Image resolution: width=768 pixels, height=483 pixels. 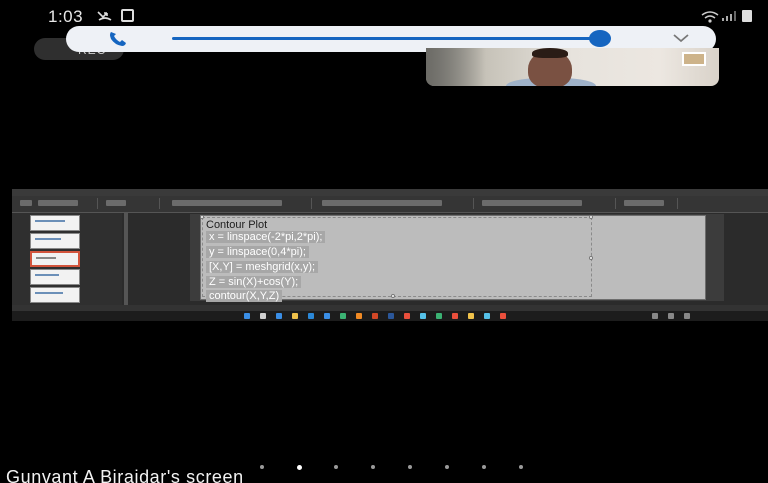 I want to click on store-icon, so click(x=327, y=316).